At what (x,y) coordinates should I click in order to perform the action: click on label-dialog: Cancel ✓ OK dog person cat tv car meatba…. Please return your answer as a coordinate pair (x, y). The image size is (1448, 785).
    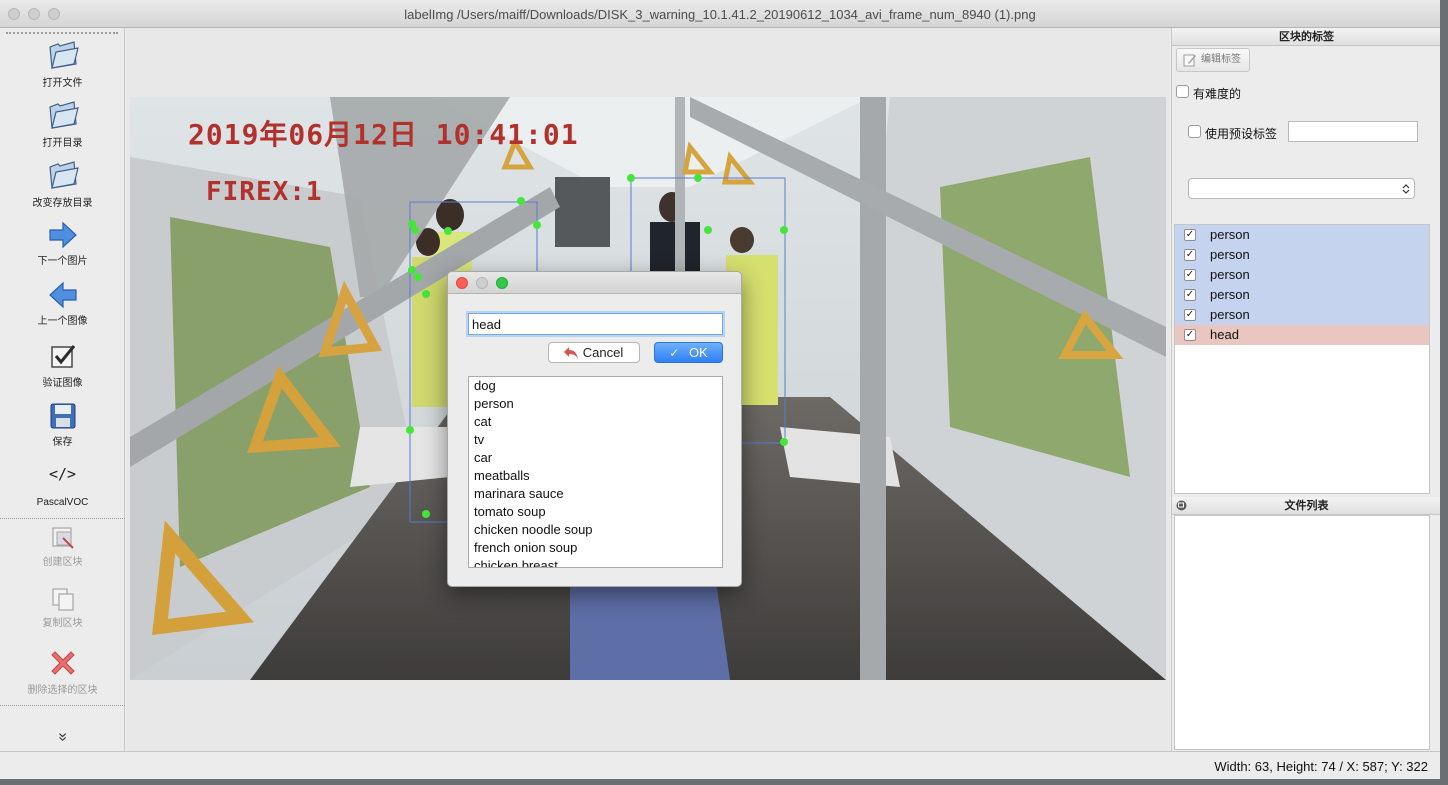
    Looking at the image, I should click on (594, 429).